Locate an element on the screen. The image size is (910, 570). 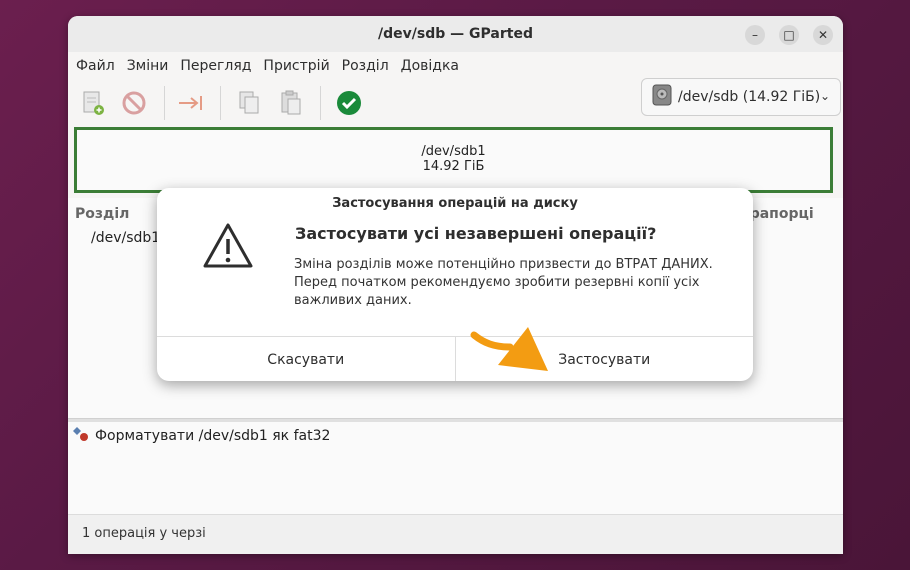
close-button: ✕ is located at coordinates (823, 35).